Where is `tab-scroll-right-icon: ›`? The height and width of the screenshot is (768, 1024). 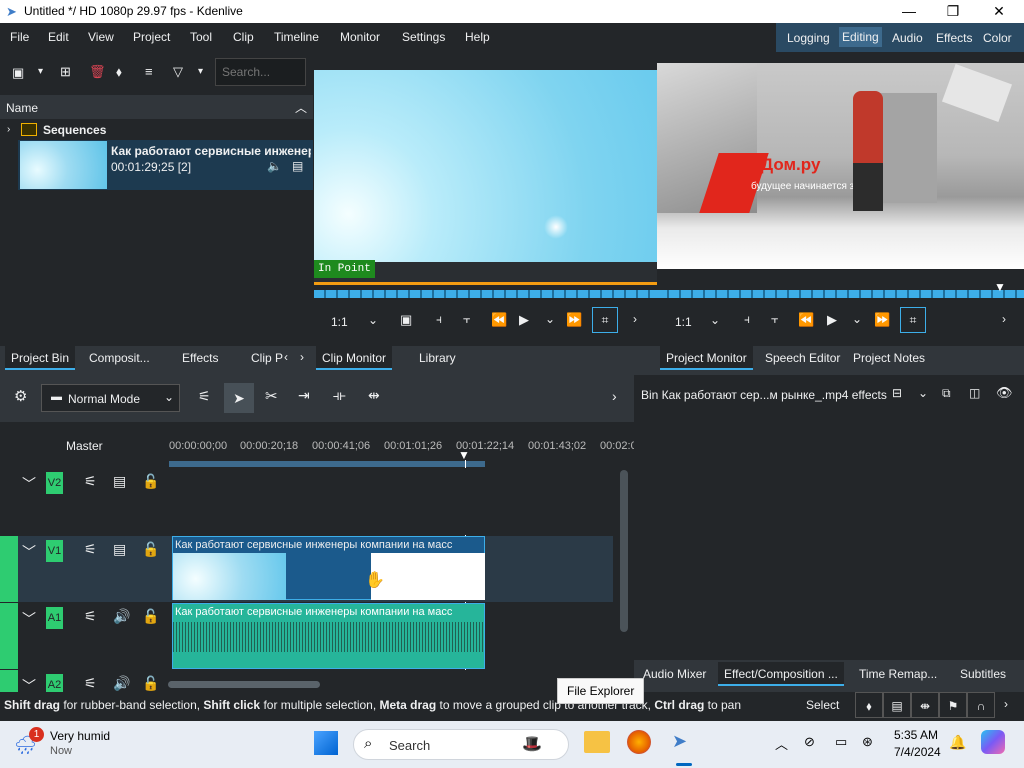
tab-scroll-right-icon: › is located at coordinates (302, 357).